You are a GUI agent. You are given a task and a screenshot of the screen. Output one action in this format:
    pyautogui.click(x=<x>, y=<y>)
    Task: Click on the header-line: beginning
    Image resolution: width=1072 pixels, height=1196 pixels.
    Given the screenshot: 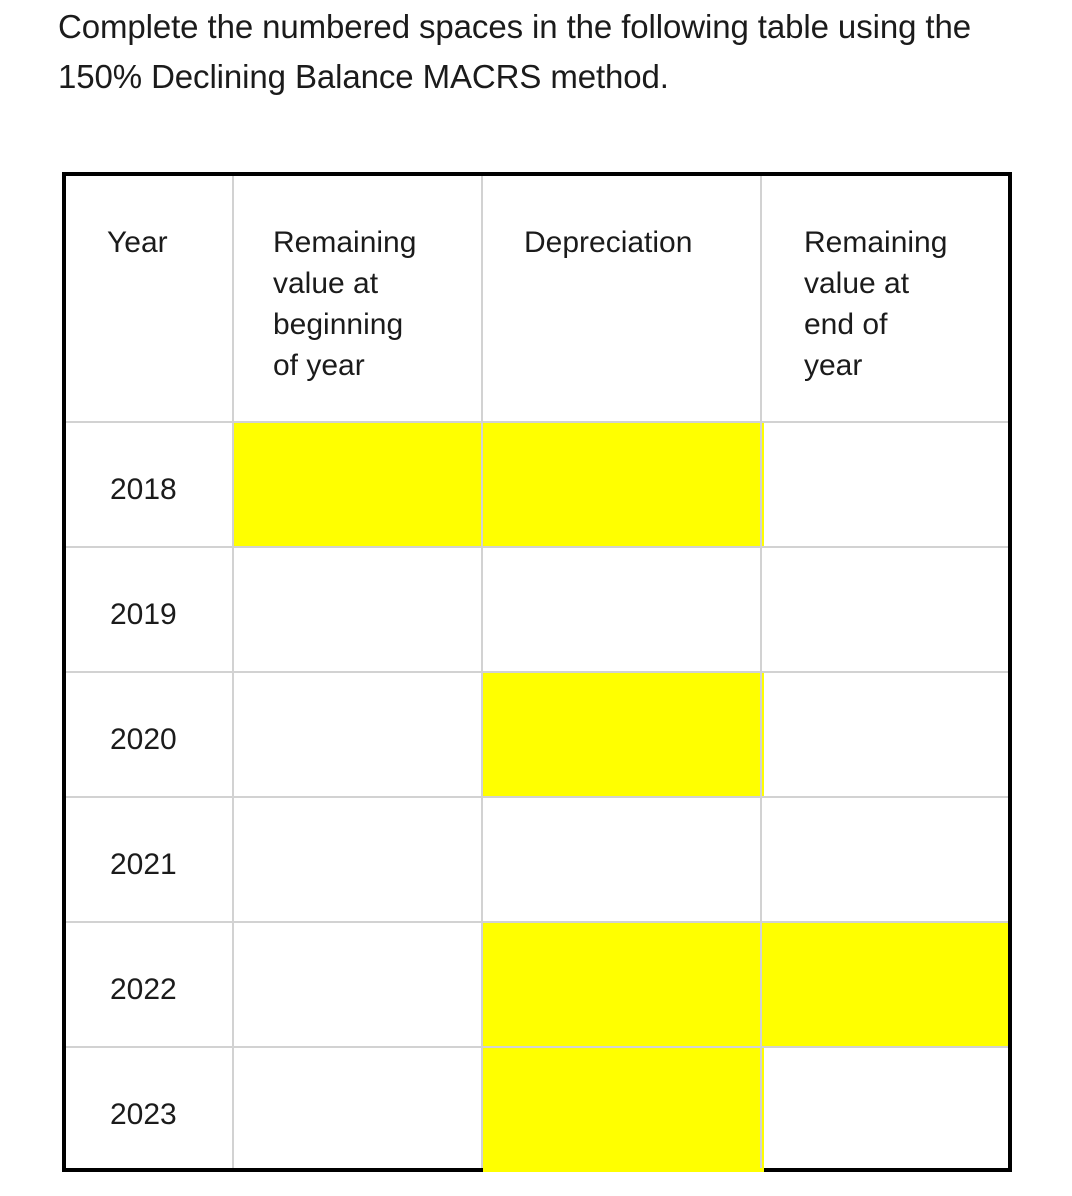 What is the action you would take?
    pyautogui.click(x=338, y=324)
    